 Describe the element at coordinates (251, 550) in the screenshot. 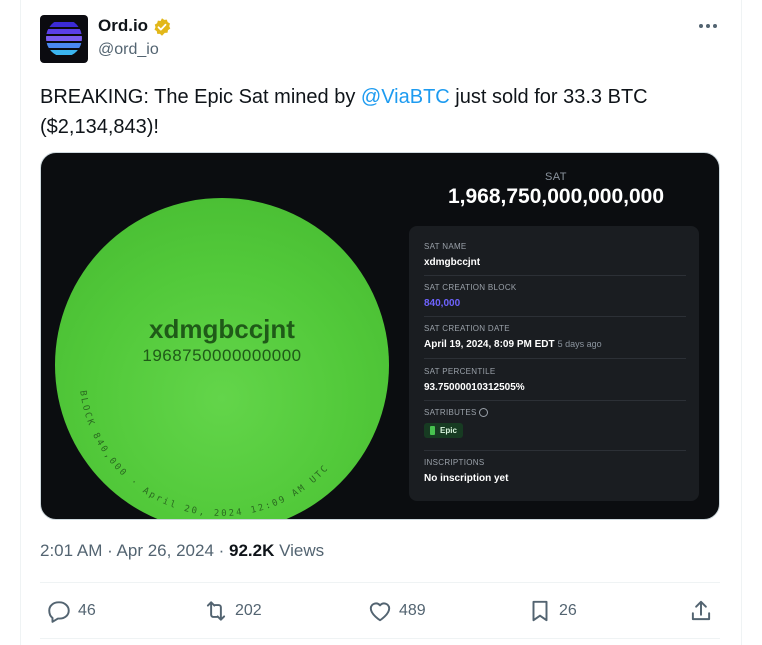

I see `views-count: 92.2K` at that location.